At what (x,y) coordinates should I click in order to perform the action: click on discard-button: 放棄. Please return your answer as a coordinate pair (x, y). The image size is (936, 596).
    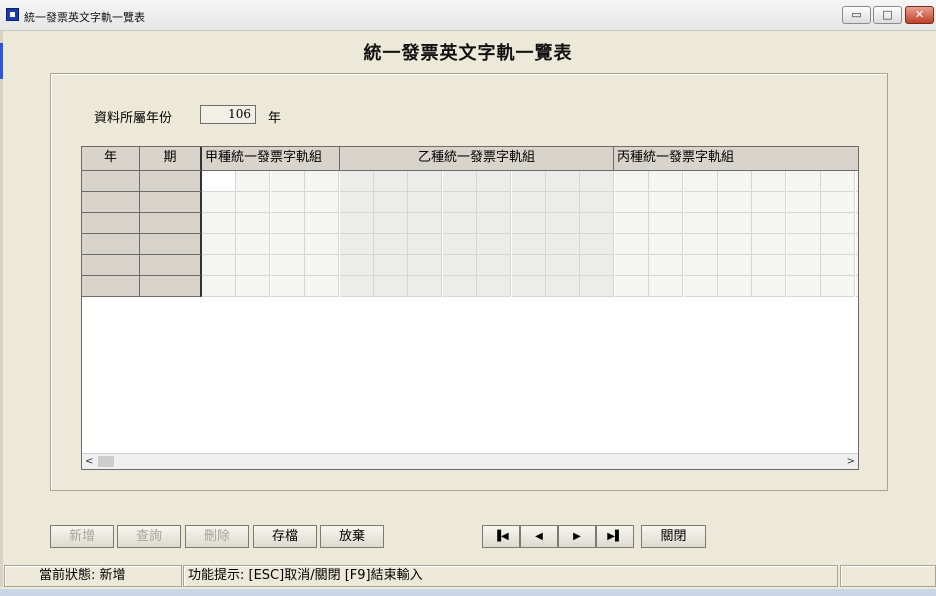
    Looking at the image, I should click on (352, 536).